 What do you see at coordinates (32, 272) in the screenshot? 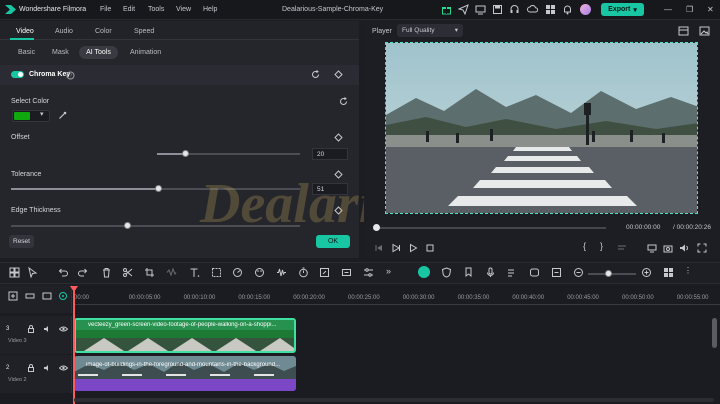
I see `select-cursor-icon` at bounding box center [32, 272].